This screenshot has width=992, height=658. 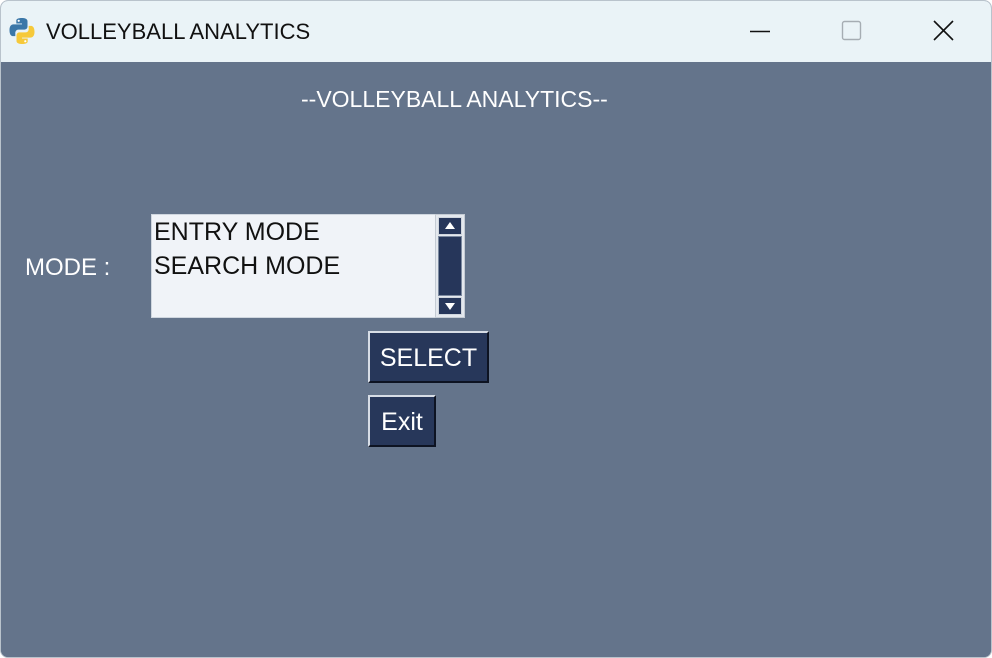 I want to click on listbox-scrollbar, so click(x=450, y=266).